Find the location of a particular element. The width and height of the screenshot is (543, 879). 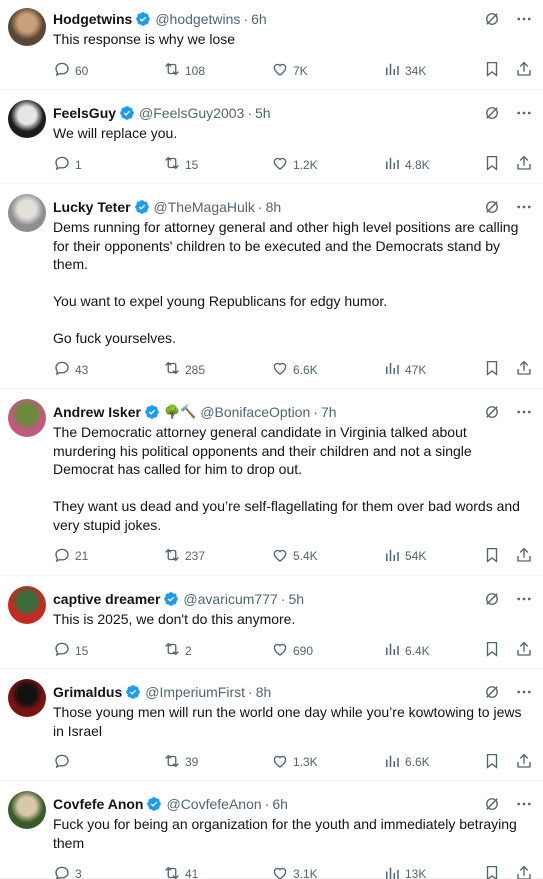

author-handle: @TheMagaHulk is located at coordinates (204, 207).